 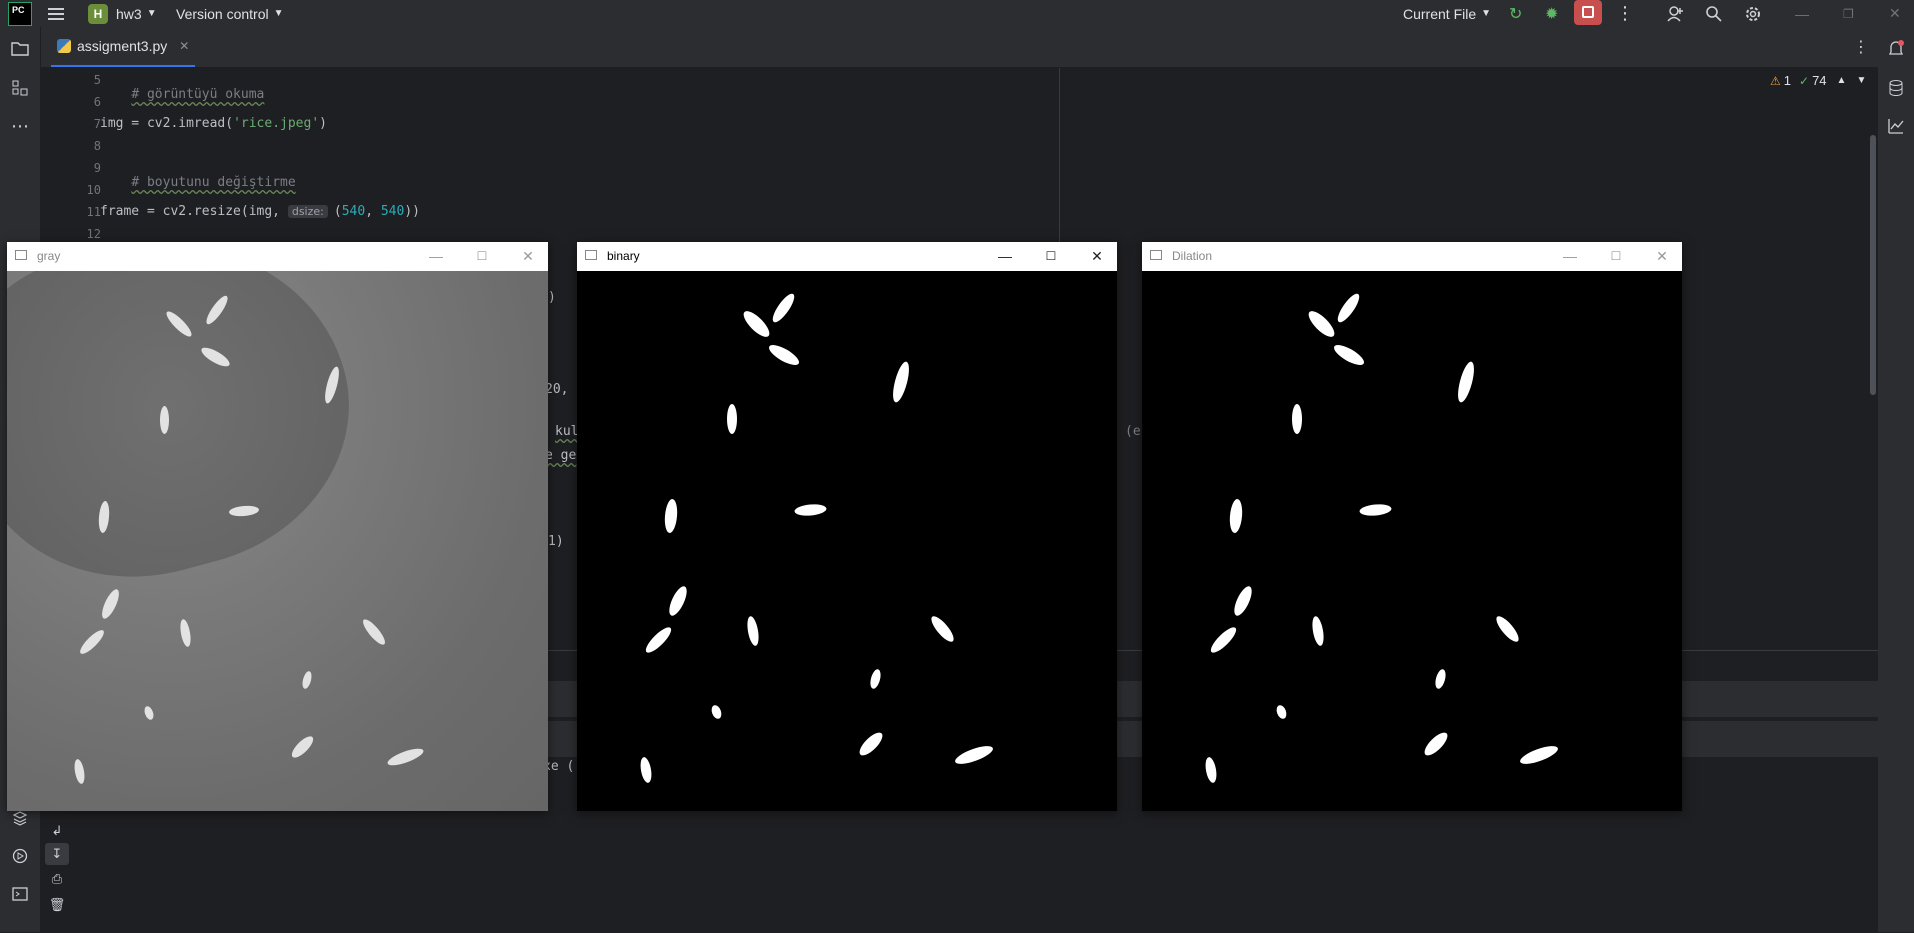 What do you see at coordinates (1896, 479) in the screenshot?
I see `right-tool-bar` at bounding box center [1896, 479].